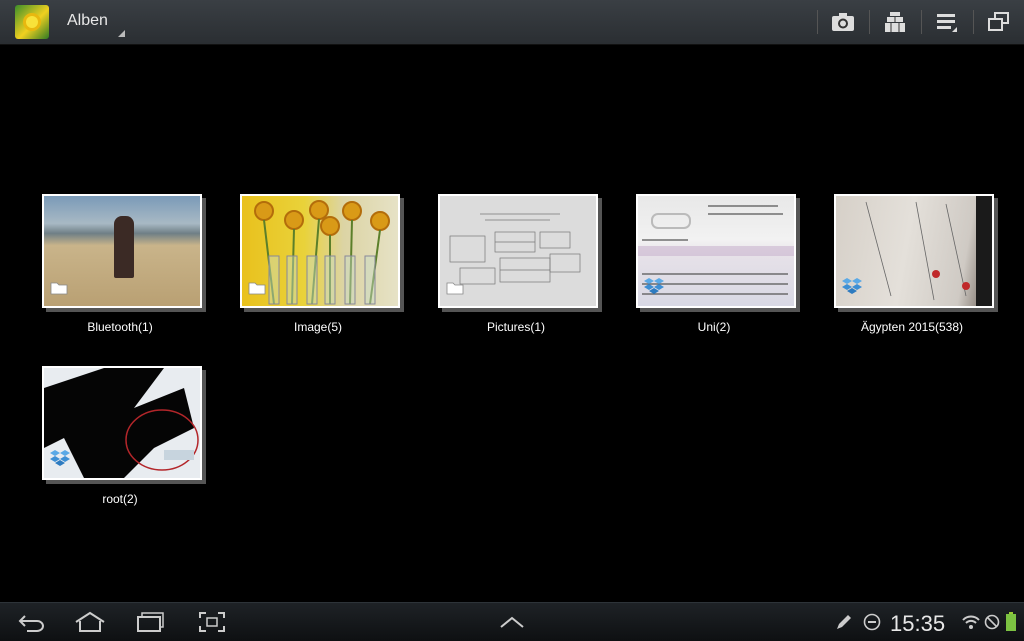 This screenshot has height=641, width=1024. Describe the element at coordinates (714, 327) in the screenshot. I see `album-label: Uni(2)` at that location.